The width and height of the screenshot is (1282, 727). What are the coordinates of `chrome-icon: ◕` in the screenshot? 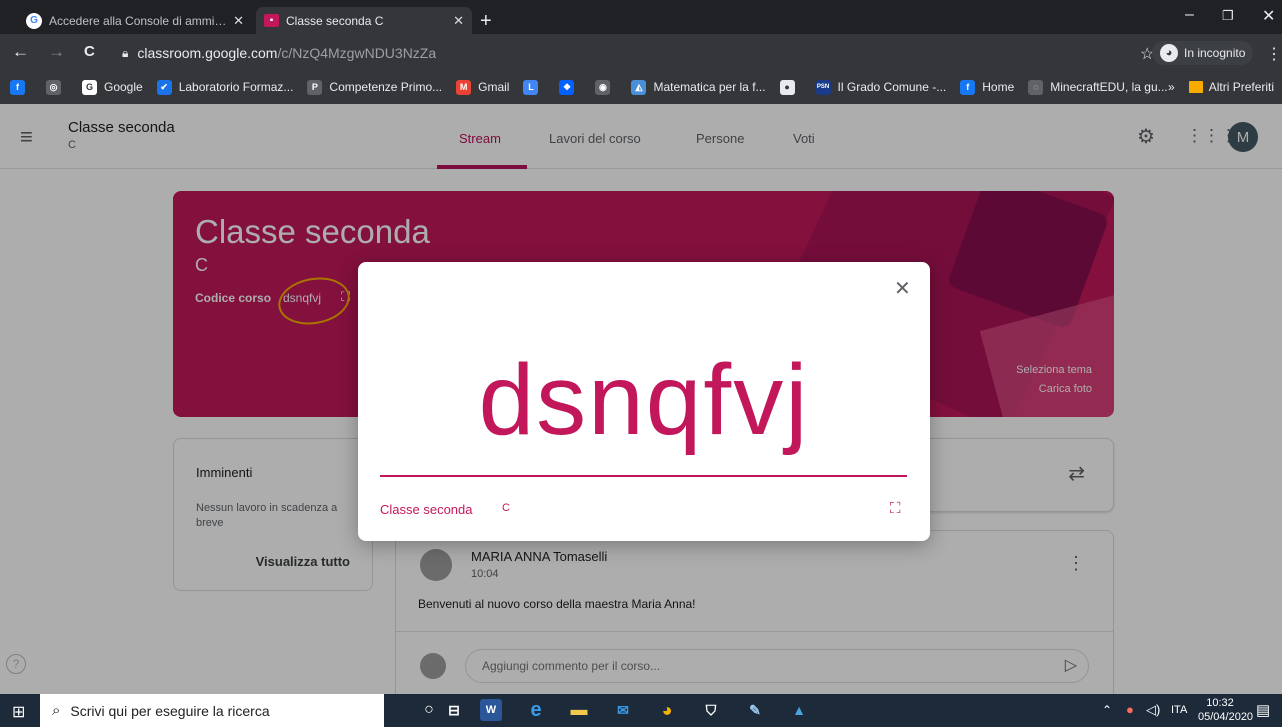 It's located at (667, 710).